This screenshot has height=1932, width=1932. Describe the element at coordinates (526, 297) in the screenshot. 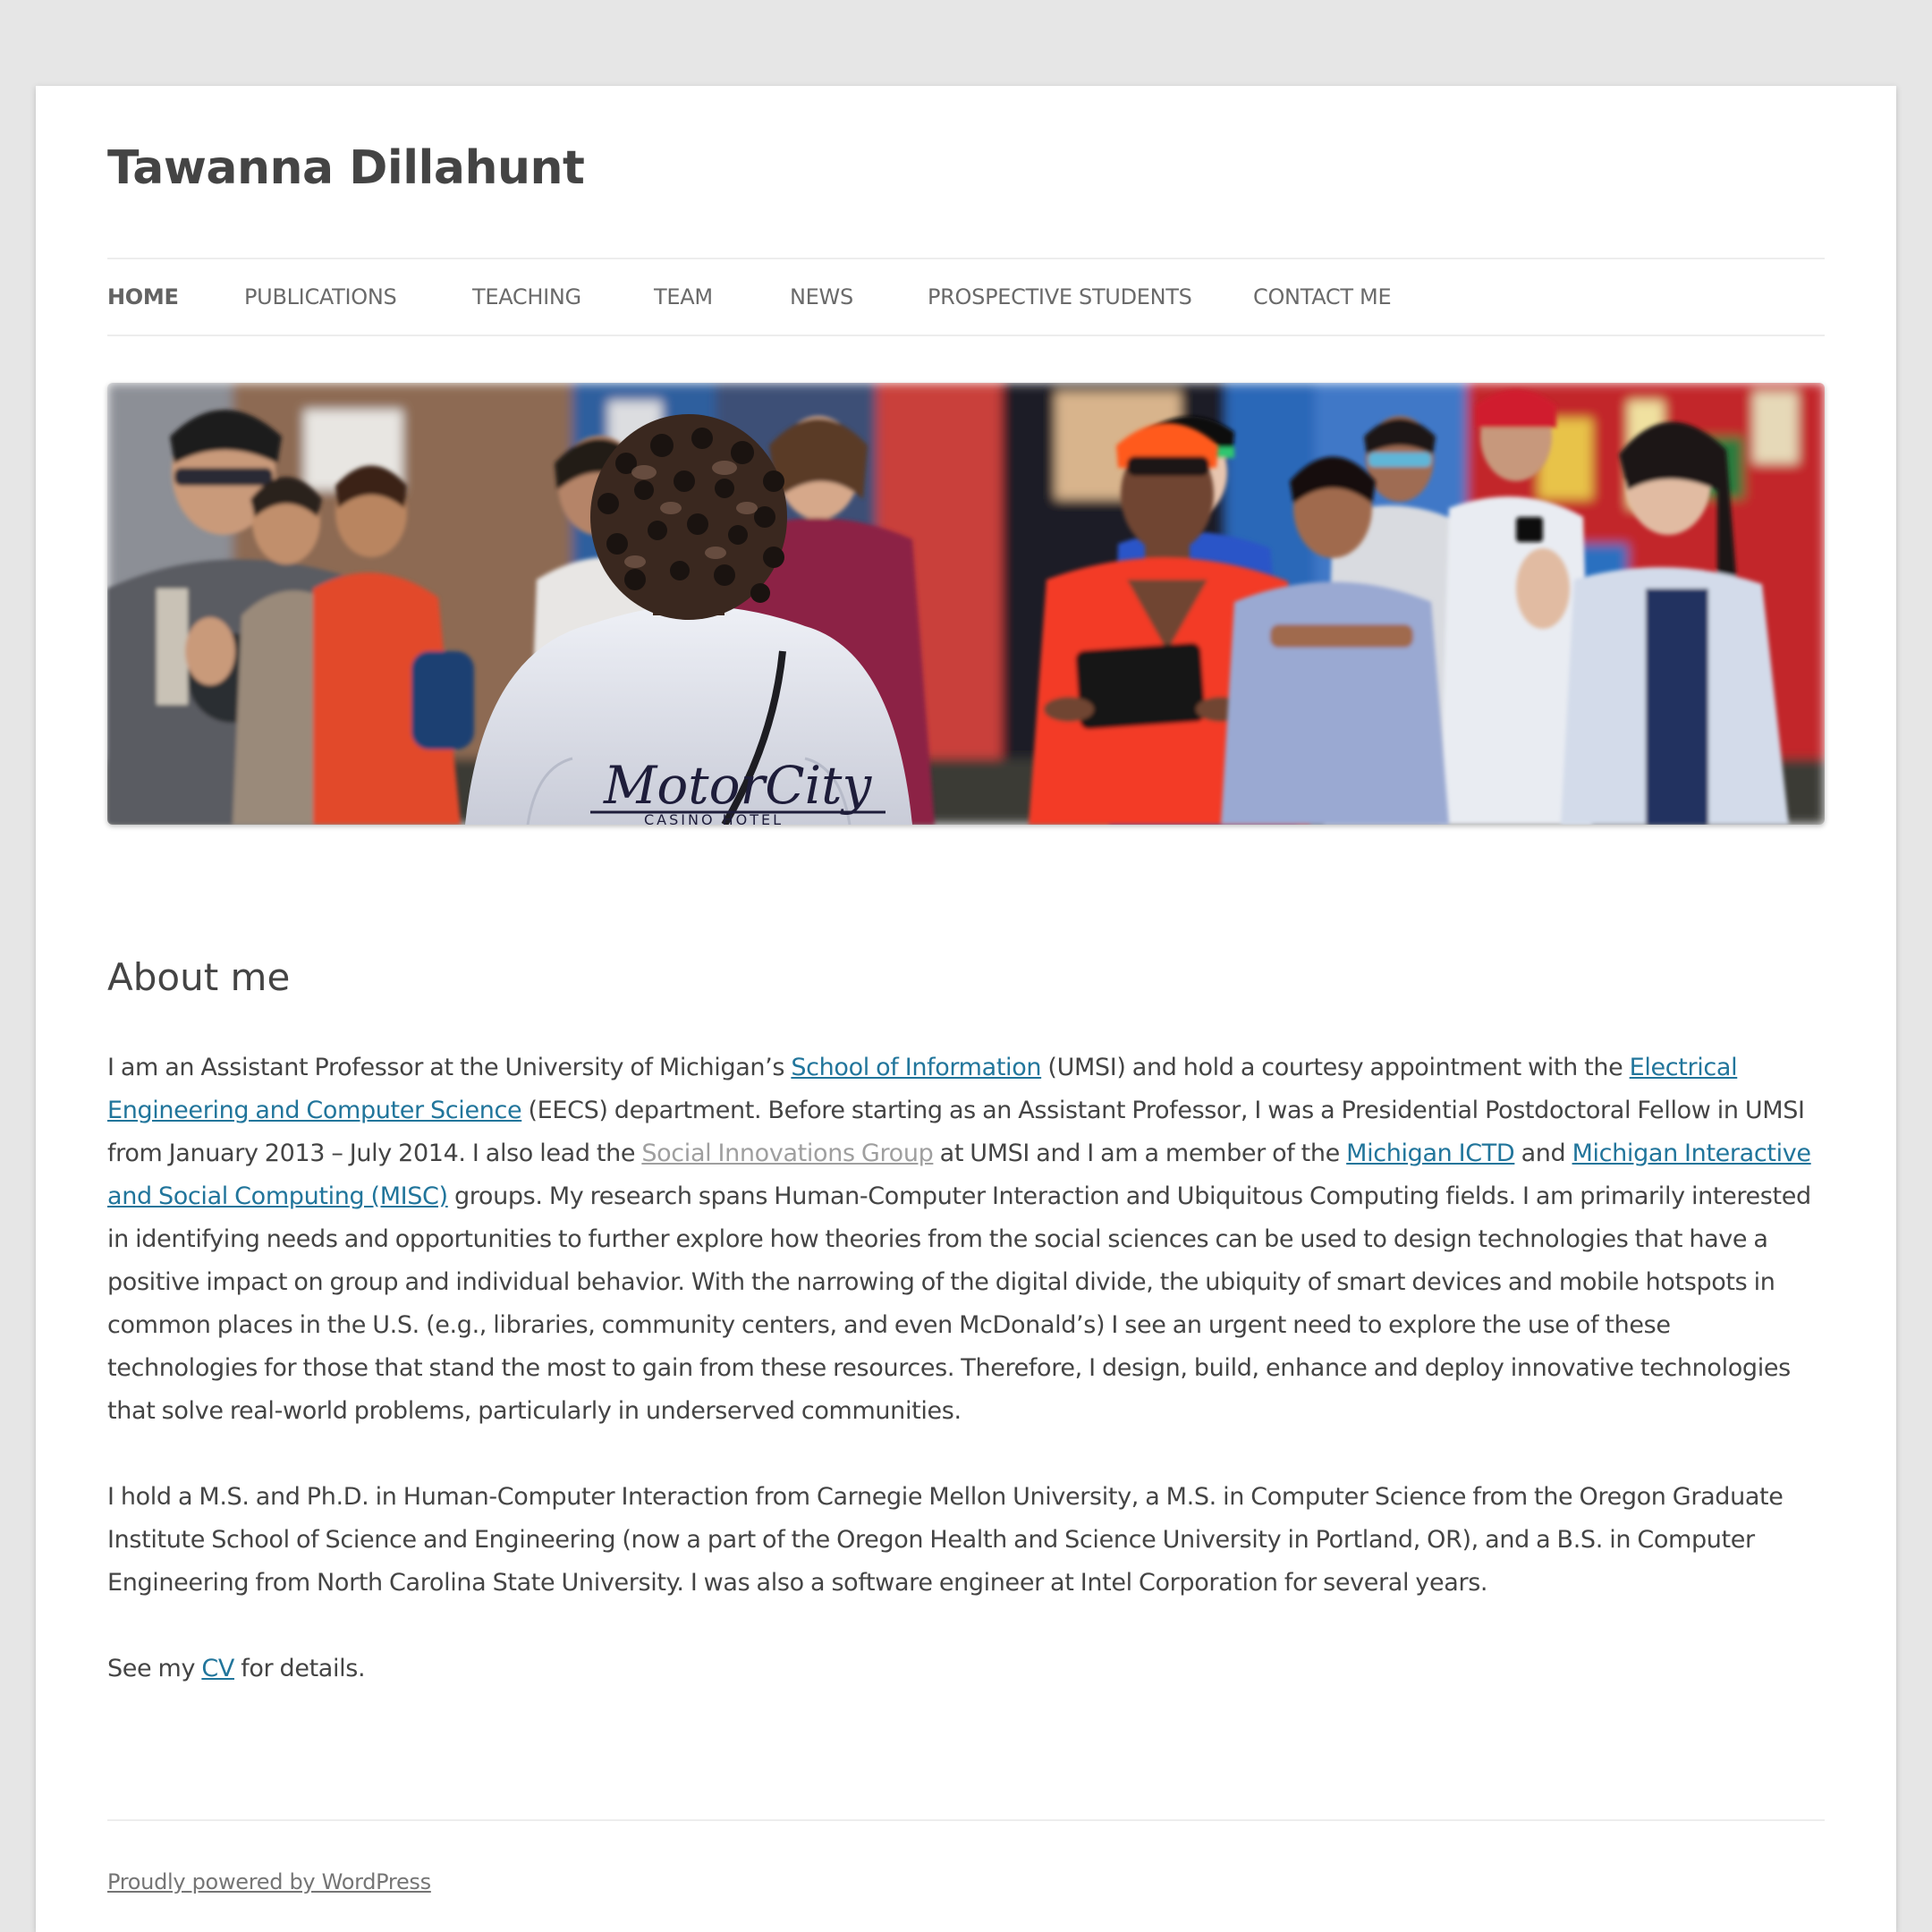

I see `nav-item-teaching: Teaching` at that location.